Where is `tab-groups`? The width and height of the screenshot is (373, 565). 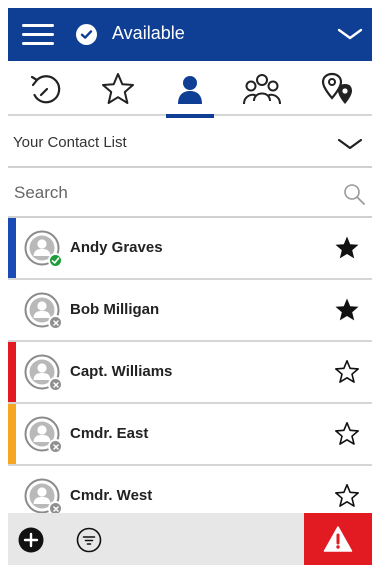 tab-groups is located at coordinates (262, 88).